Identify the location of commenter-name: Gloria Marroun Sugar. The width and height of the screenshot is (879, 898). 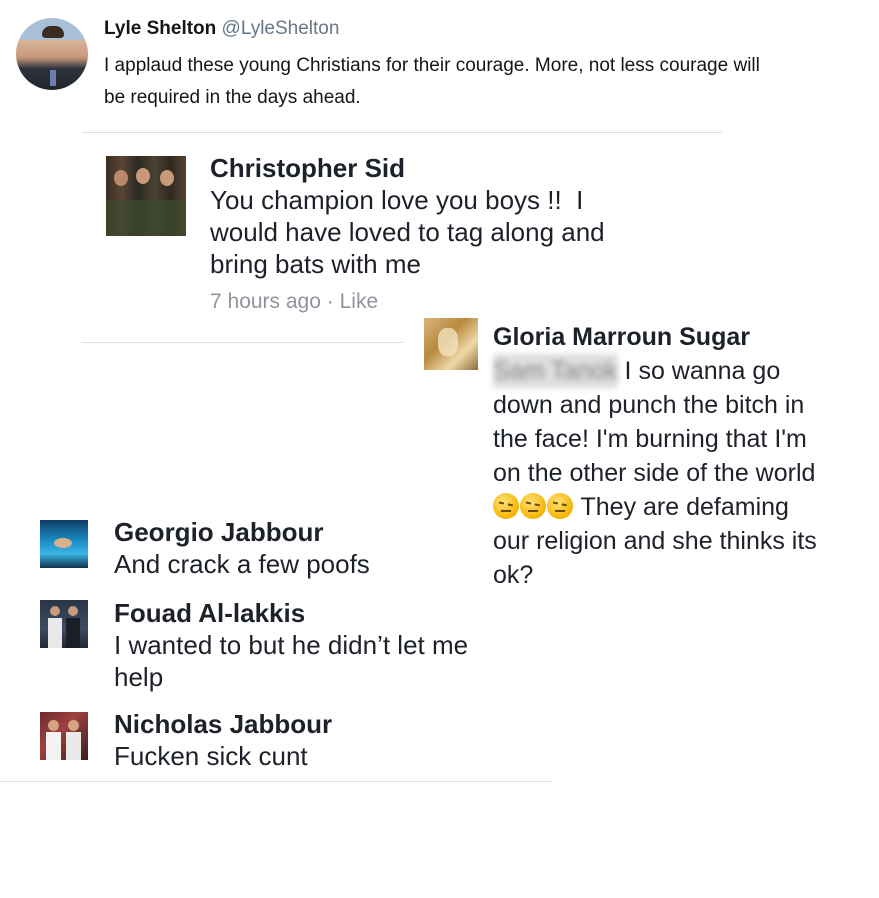
(655, 337).